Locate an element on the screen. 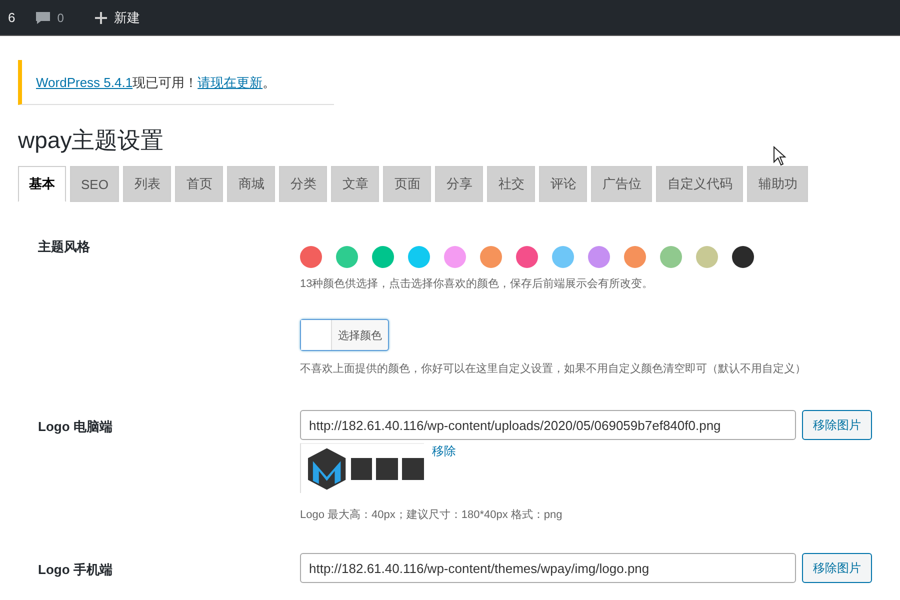  tab: 商城 is located at coordinates (251, 184).